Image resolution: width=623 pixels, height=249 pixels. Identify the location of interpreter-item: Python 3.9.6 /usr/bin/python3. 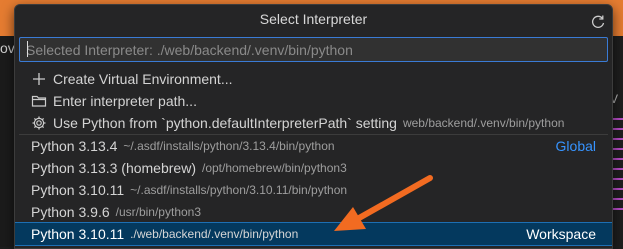
(313, 212).